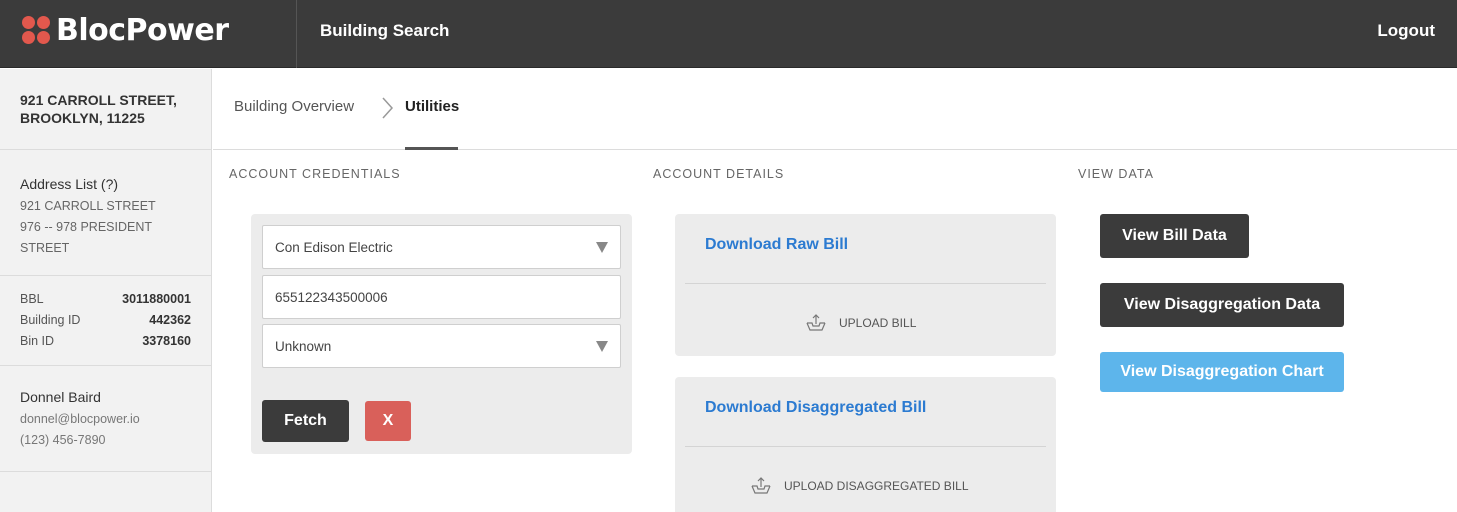  Describe the element at coordinates (105, 299) in the screenshot. I see `bbl-row: BBL 3011880001` at that location.